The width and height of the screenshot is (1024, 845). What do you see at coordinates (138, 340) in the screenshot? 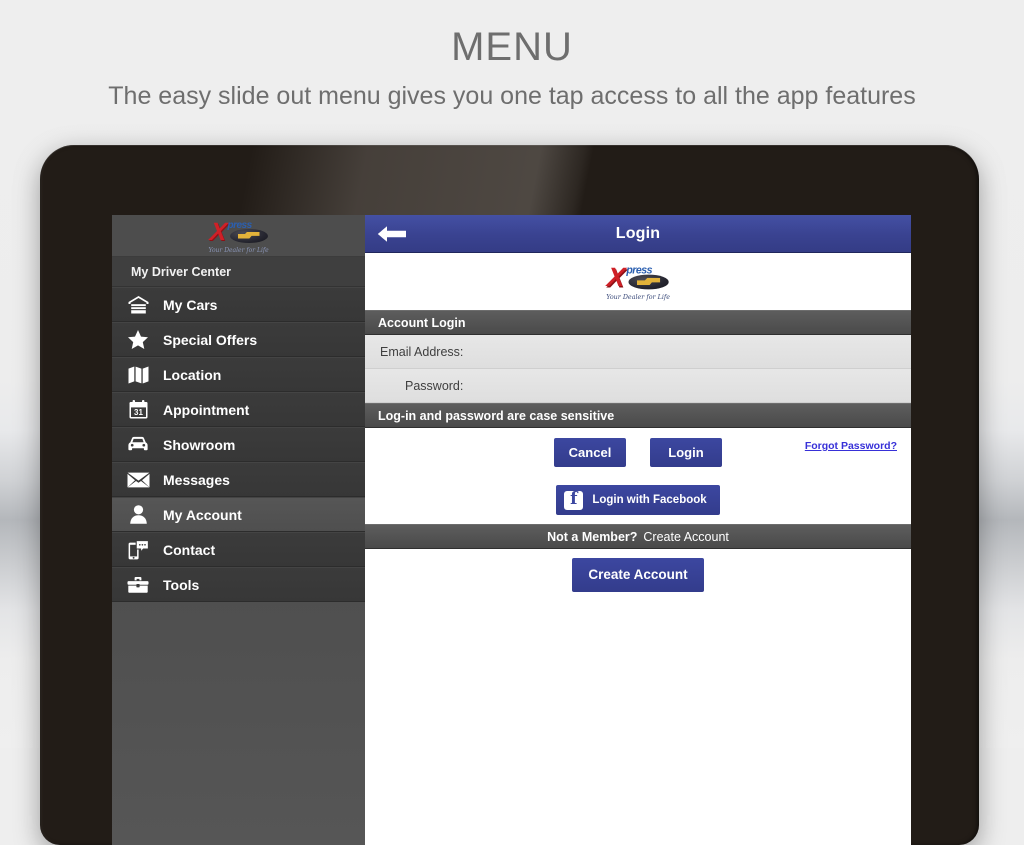
I see `star-icon` at bounding box center [138, 340].